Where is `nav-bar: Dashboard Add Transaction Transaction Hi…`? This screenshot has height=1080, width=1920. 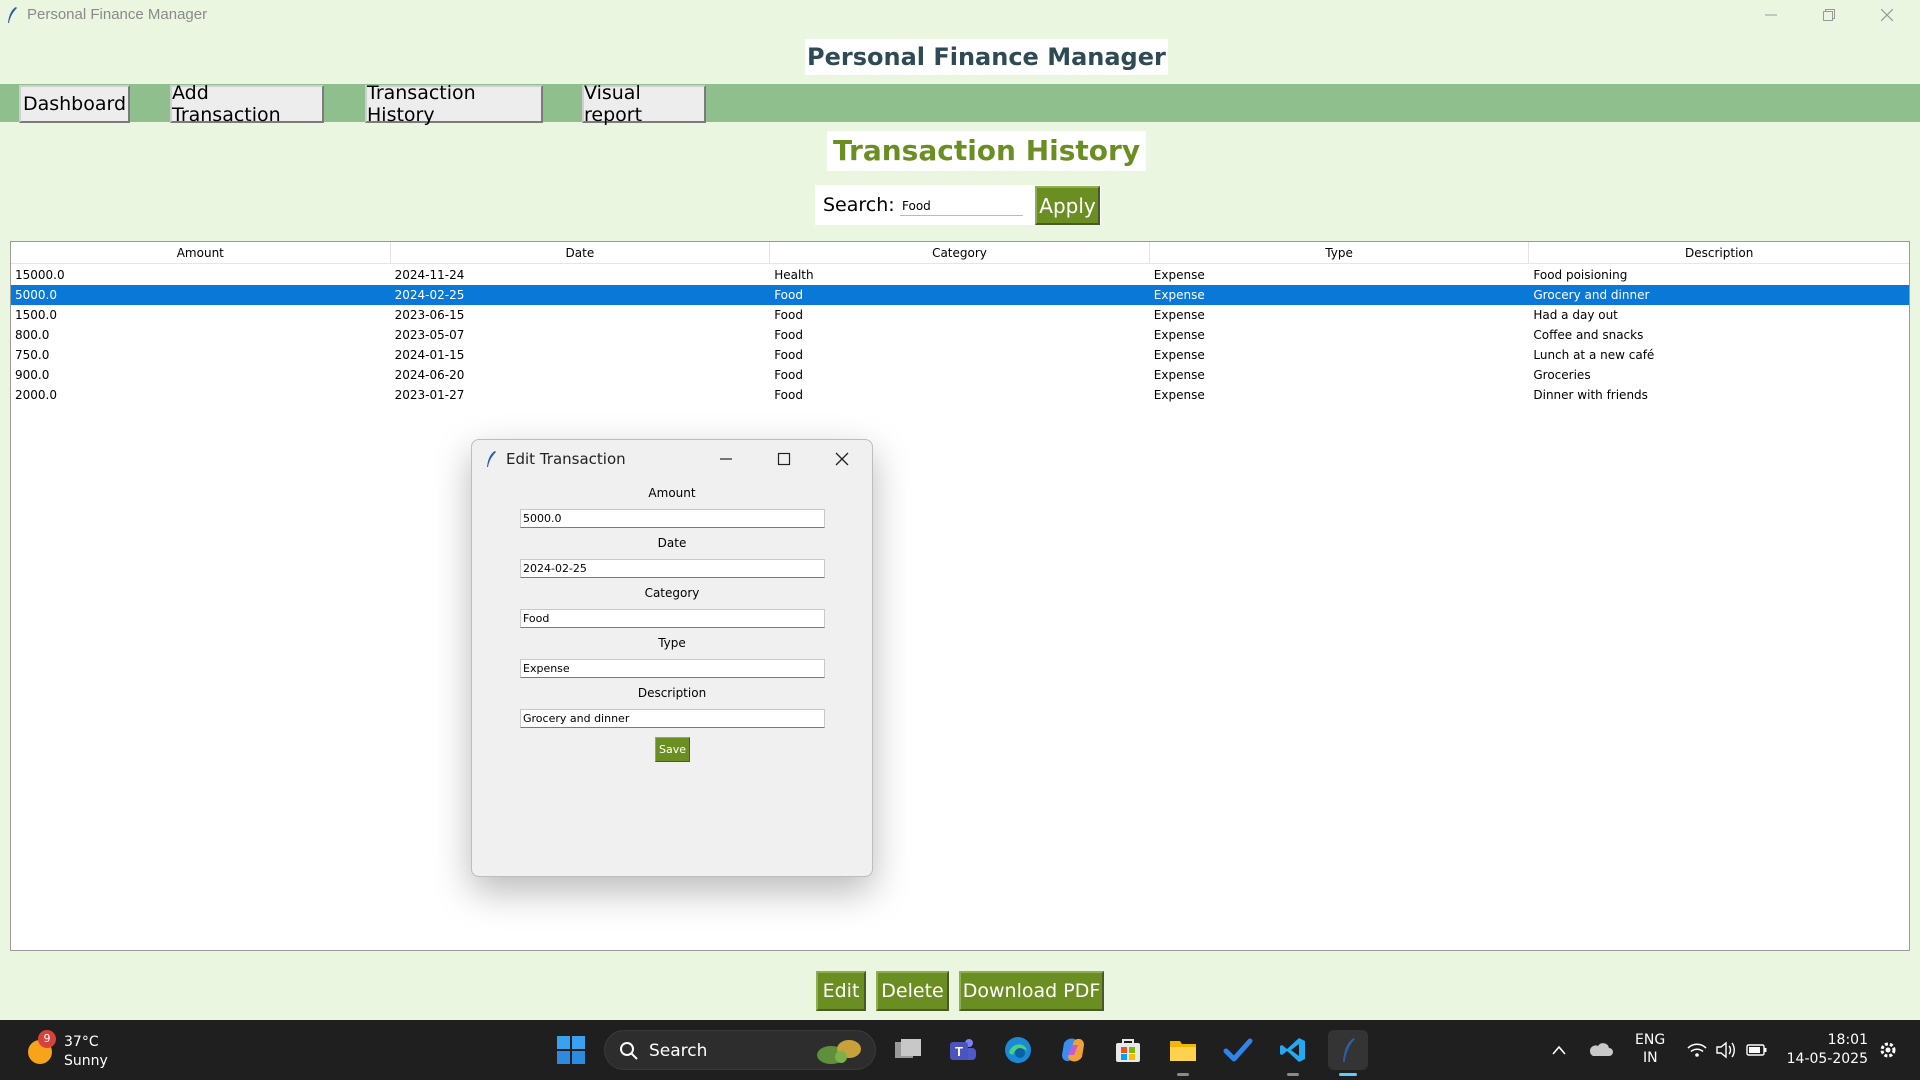
nav-bar: Dashboard Add Transaction Transaction Hi… is located at coordinates (960, 104).